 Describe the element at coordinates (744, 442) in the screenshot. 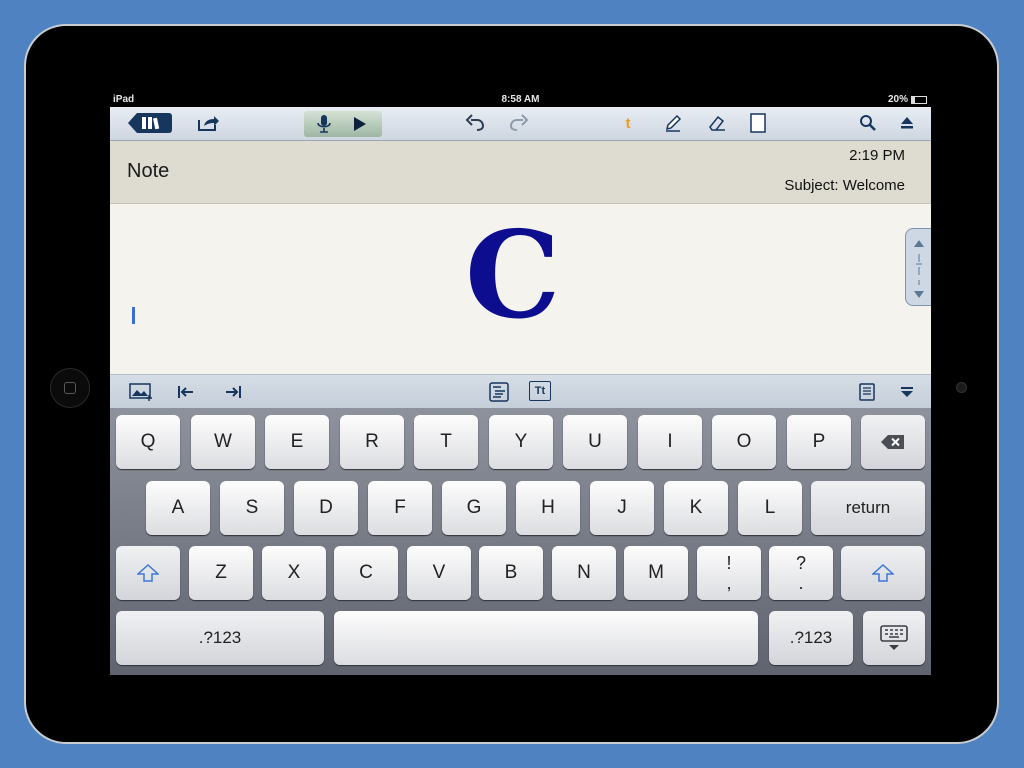

I see `key-o: O` at that location.